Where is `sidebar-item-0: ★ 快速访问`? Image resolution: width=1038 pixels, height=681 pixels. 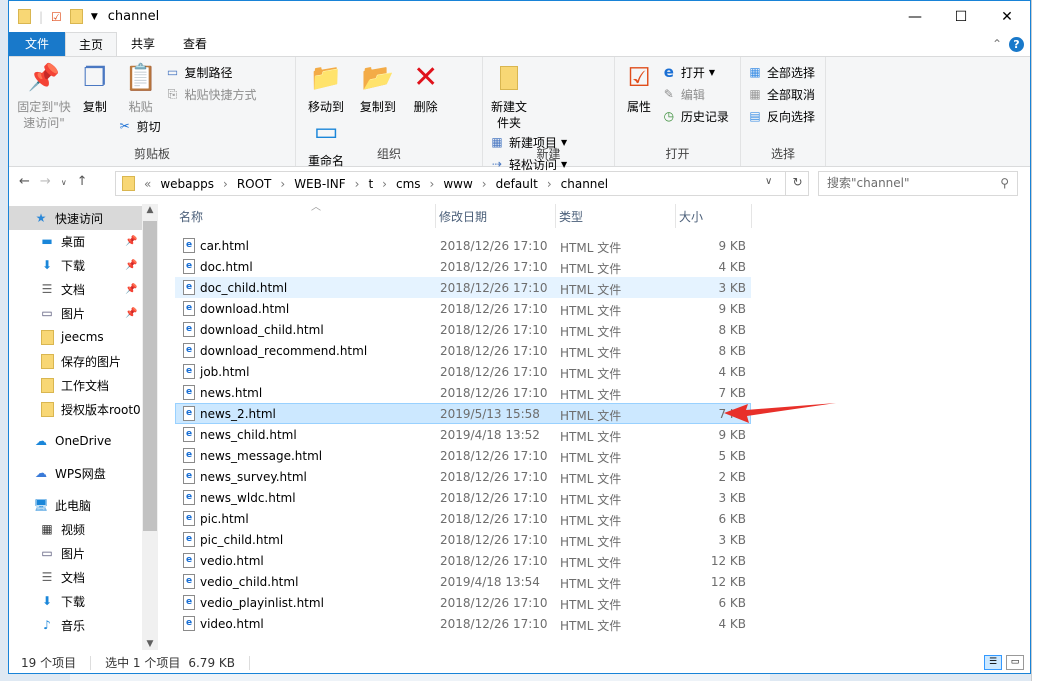
sidebar-item-0: ★ 快速访问 is located at coordinates (75, 218).